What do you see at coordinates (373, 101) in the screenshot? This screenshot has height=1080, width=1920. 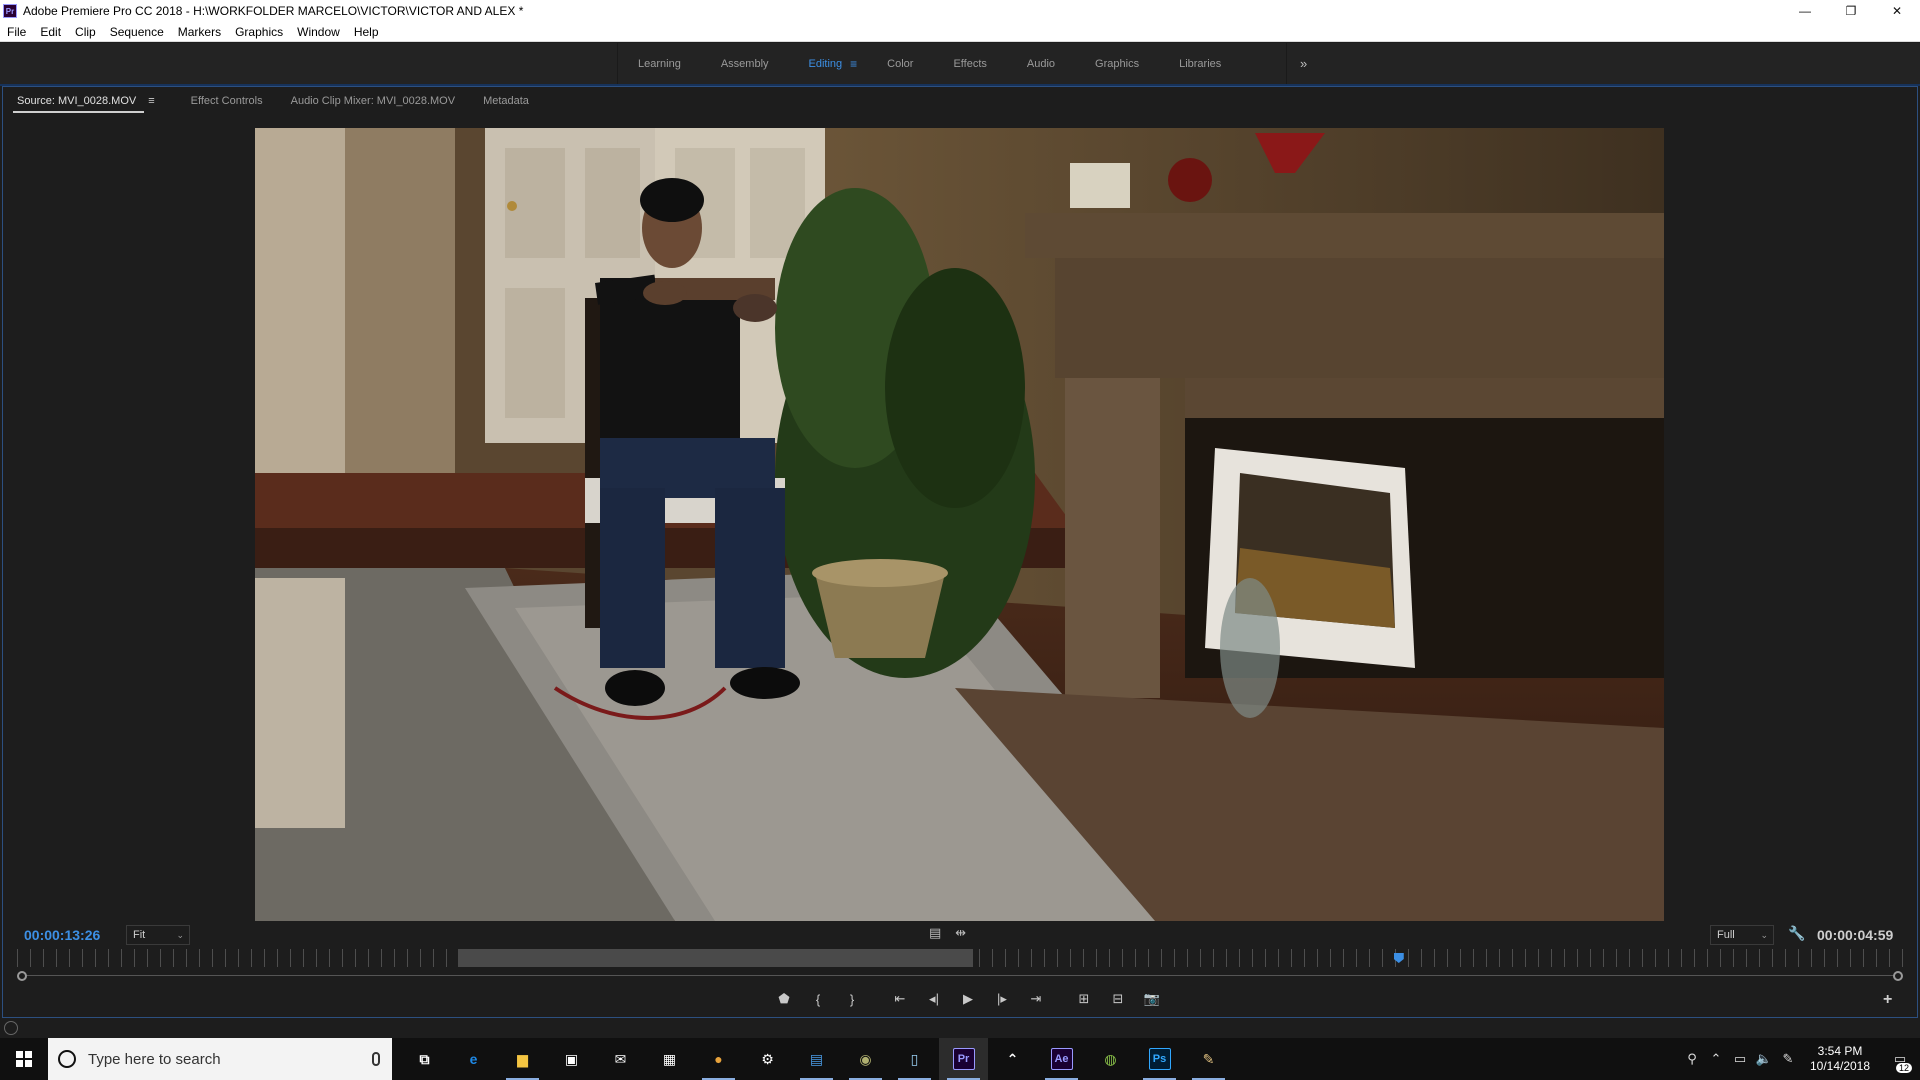 I see `tab-audio-clip-mixer: Audio Clip Mixer: MVI_0028.MOV` at bounding box center [373, 101].